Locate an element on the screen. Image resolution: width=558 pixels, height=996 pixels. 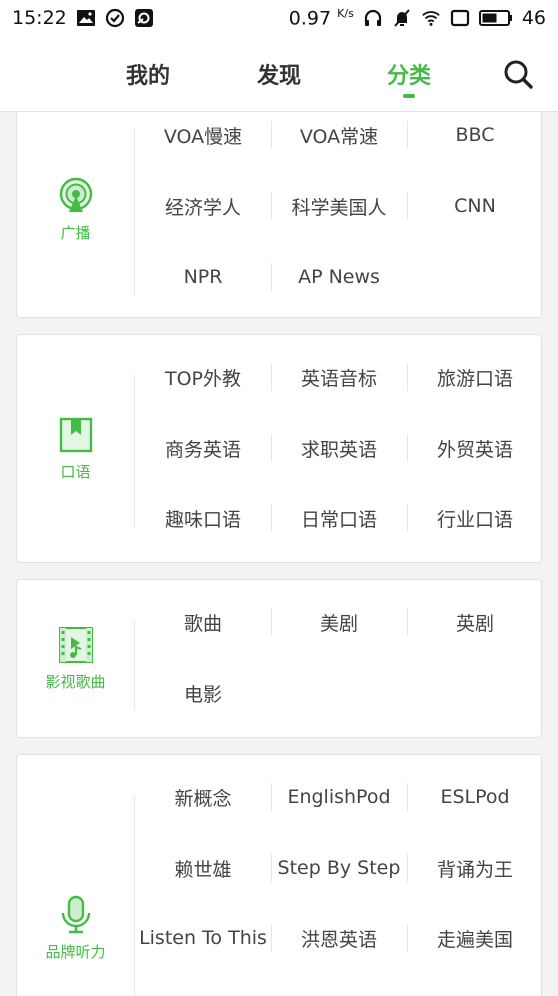
category-item: EnglishPod is located at coordinates (339, 797).